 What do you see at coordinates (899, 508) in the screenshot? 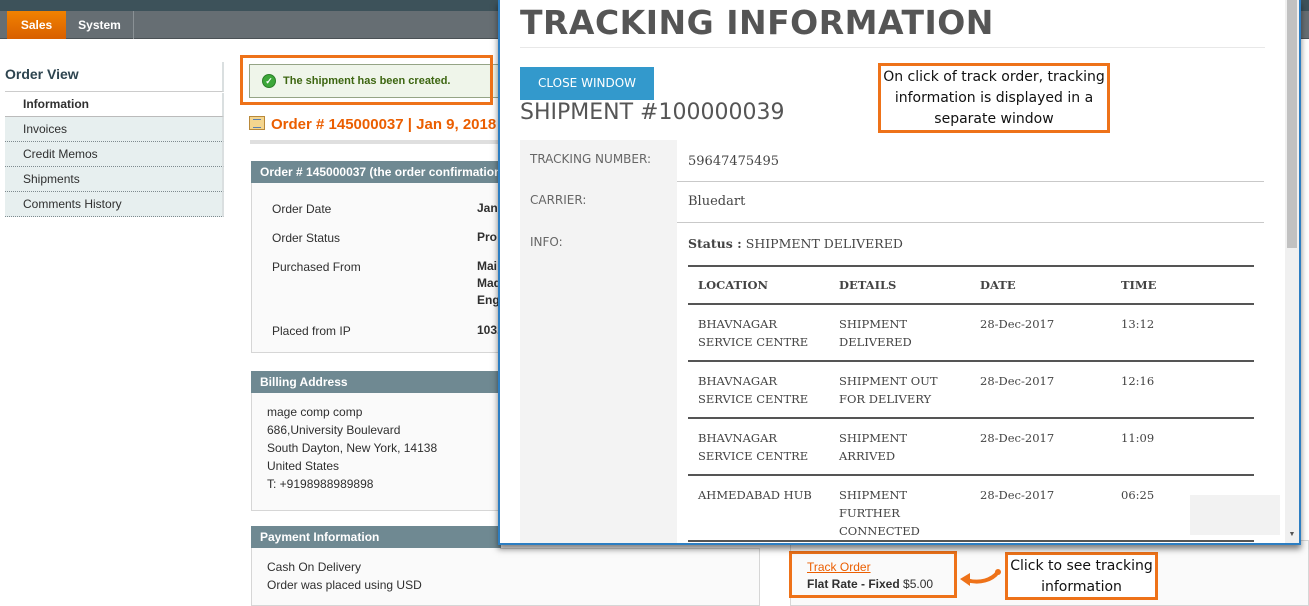
I see `cell-details: SHIPMENT FURTHER CONNECTED` at bounding box center [899, 508].